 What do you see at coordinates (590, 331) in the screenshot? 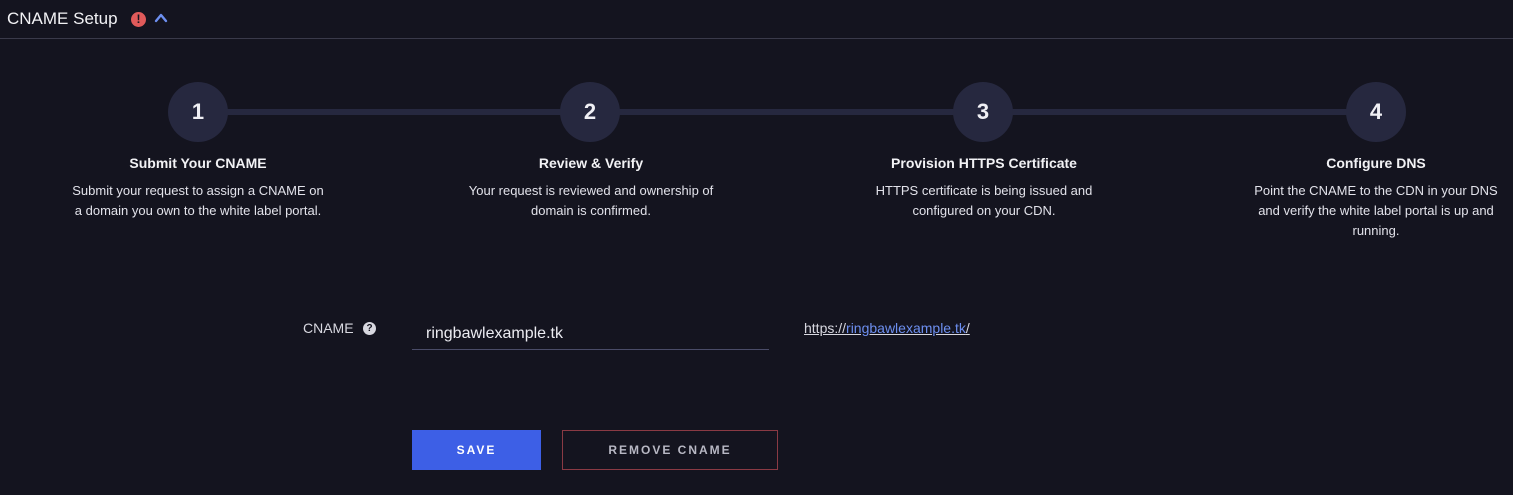
I see `cname-input` at bounding box center [590, 331].